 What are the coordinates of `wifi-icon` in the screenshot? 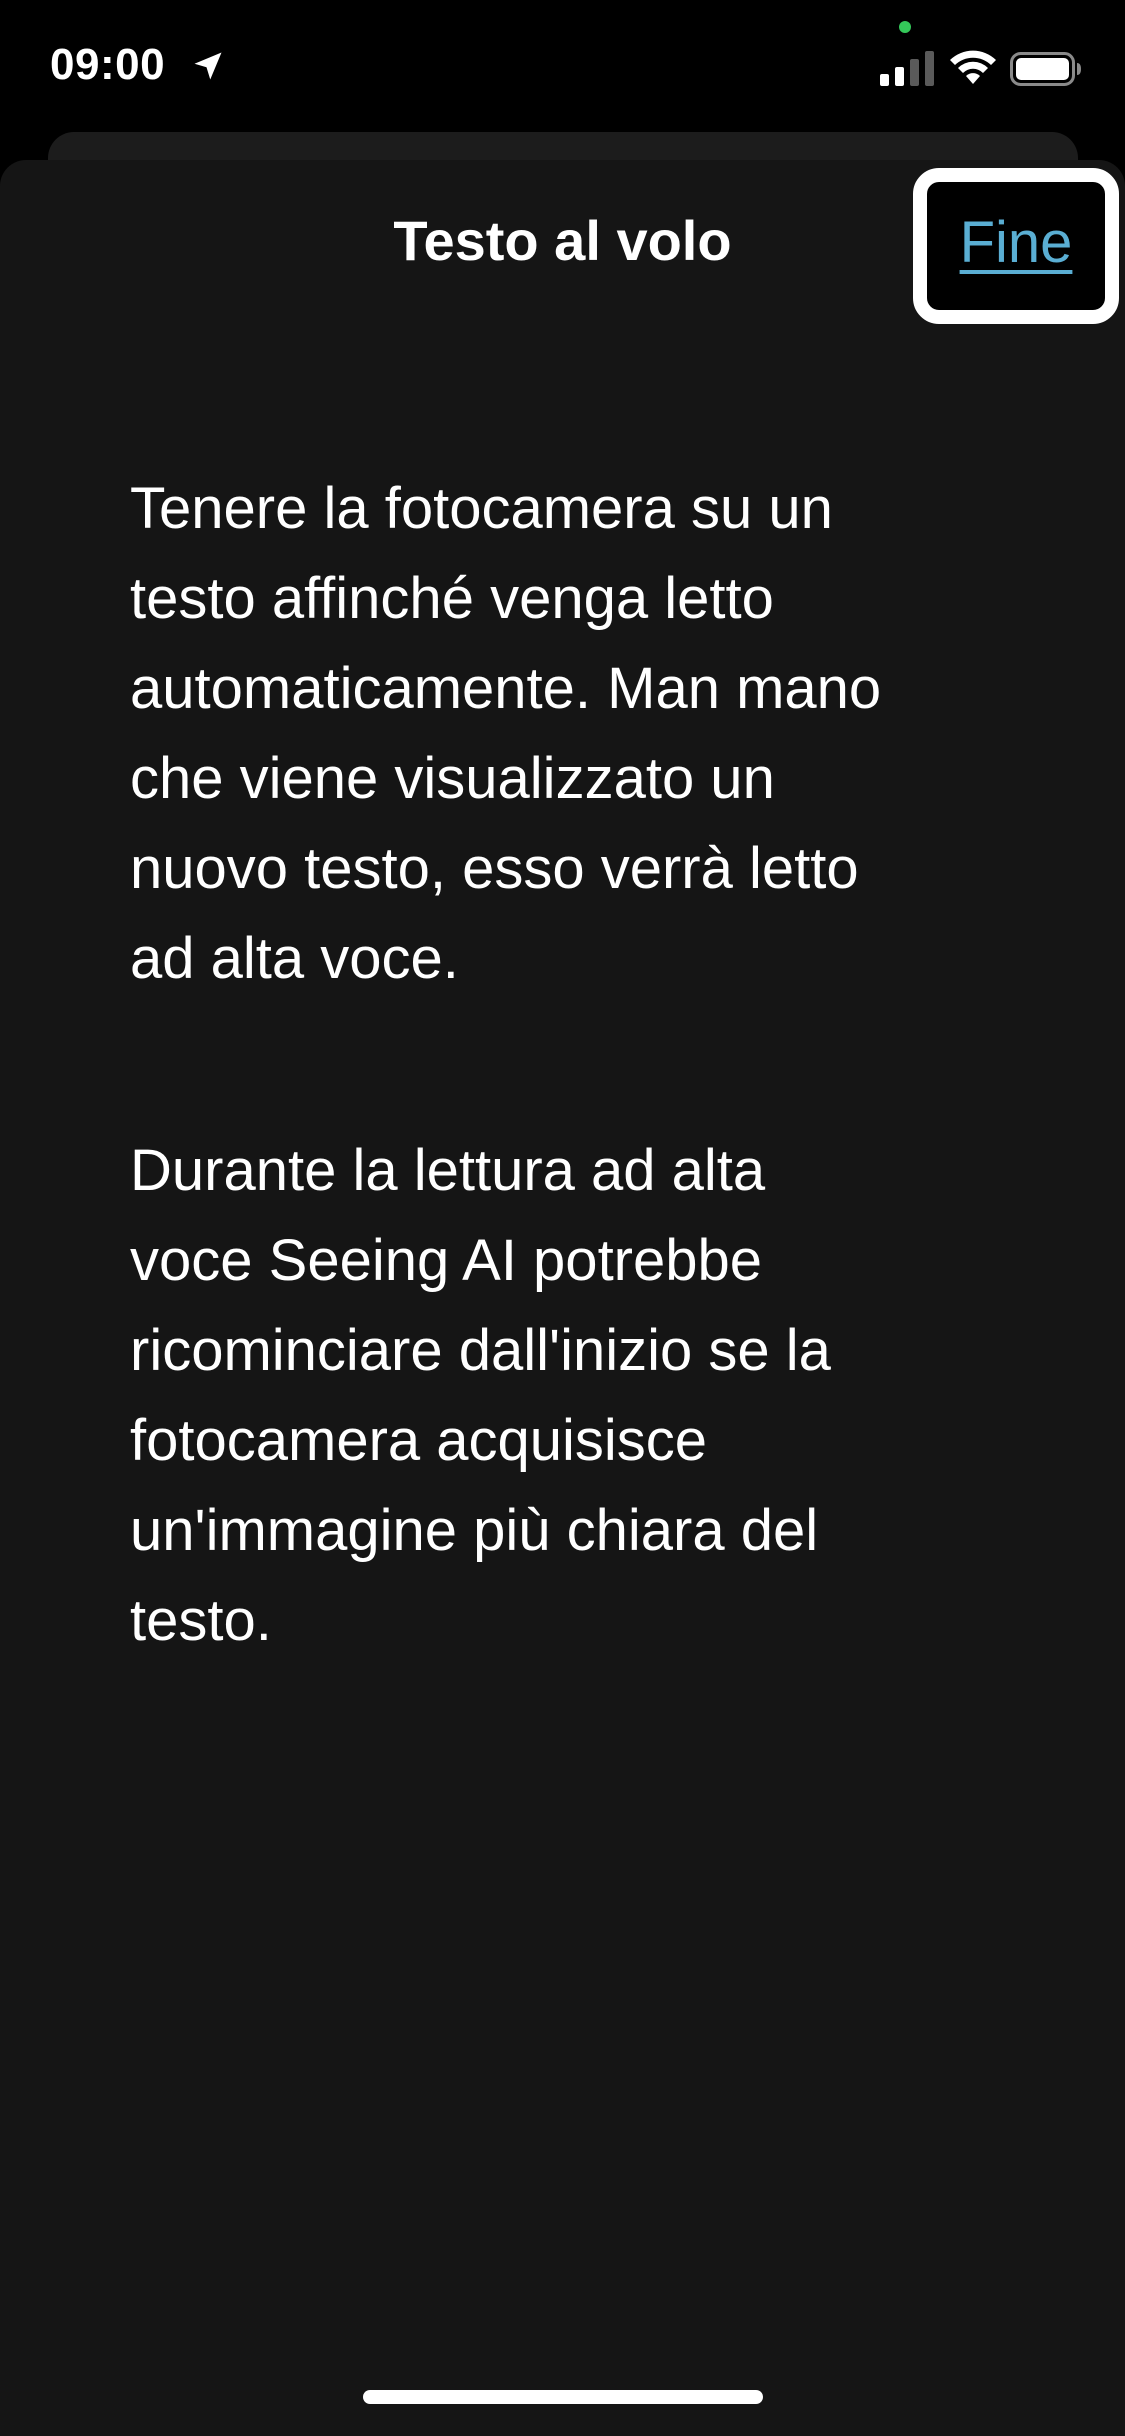 It's located at (973, 67).